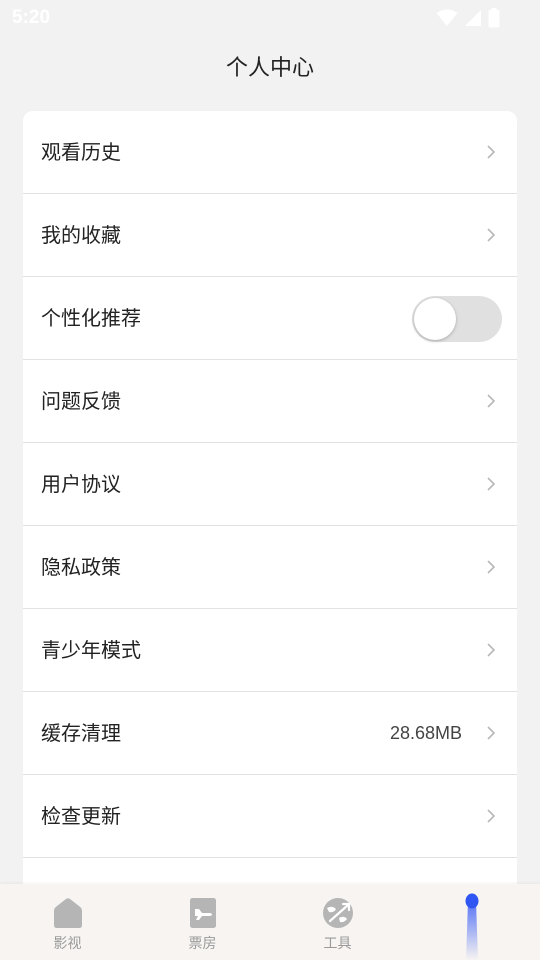 The width and height of the screenshot is (540, 960). I want to click on home-icon, so click(67, 913).